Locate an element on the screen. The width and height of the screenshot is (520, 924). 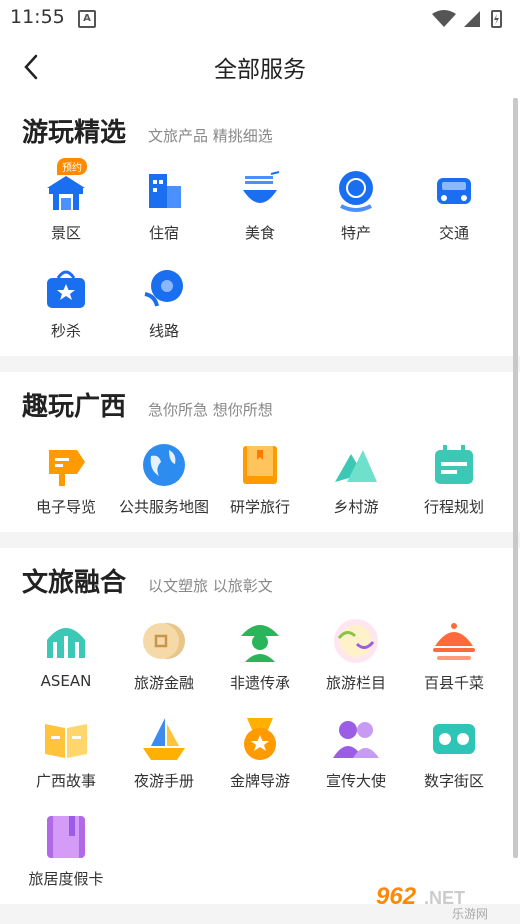
service-label: 线路 is located at coordinates (163, 331).